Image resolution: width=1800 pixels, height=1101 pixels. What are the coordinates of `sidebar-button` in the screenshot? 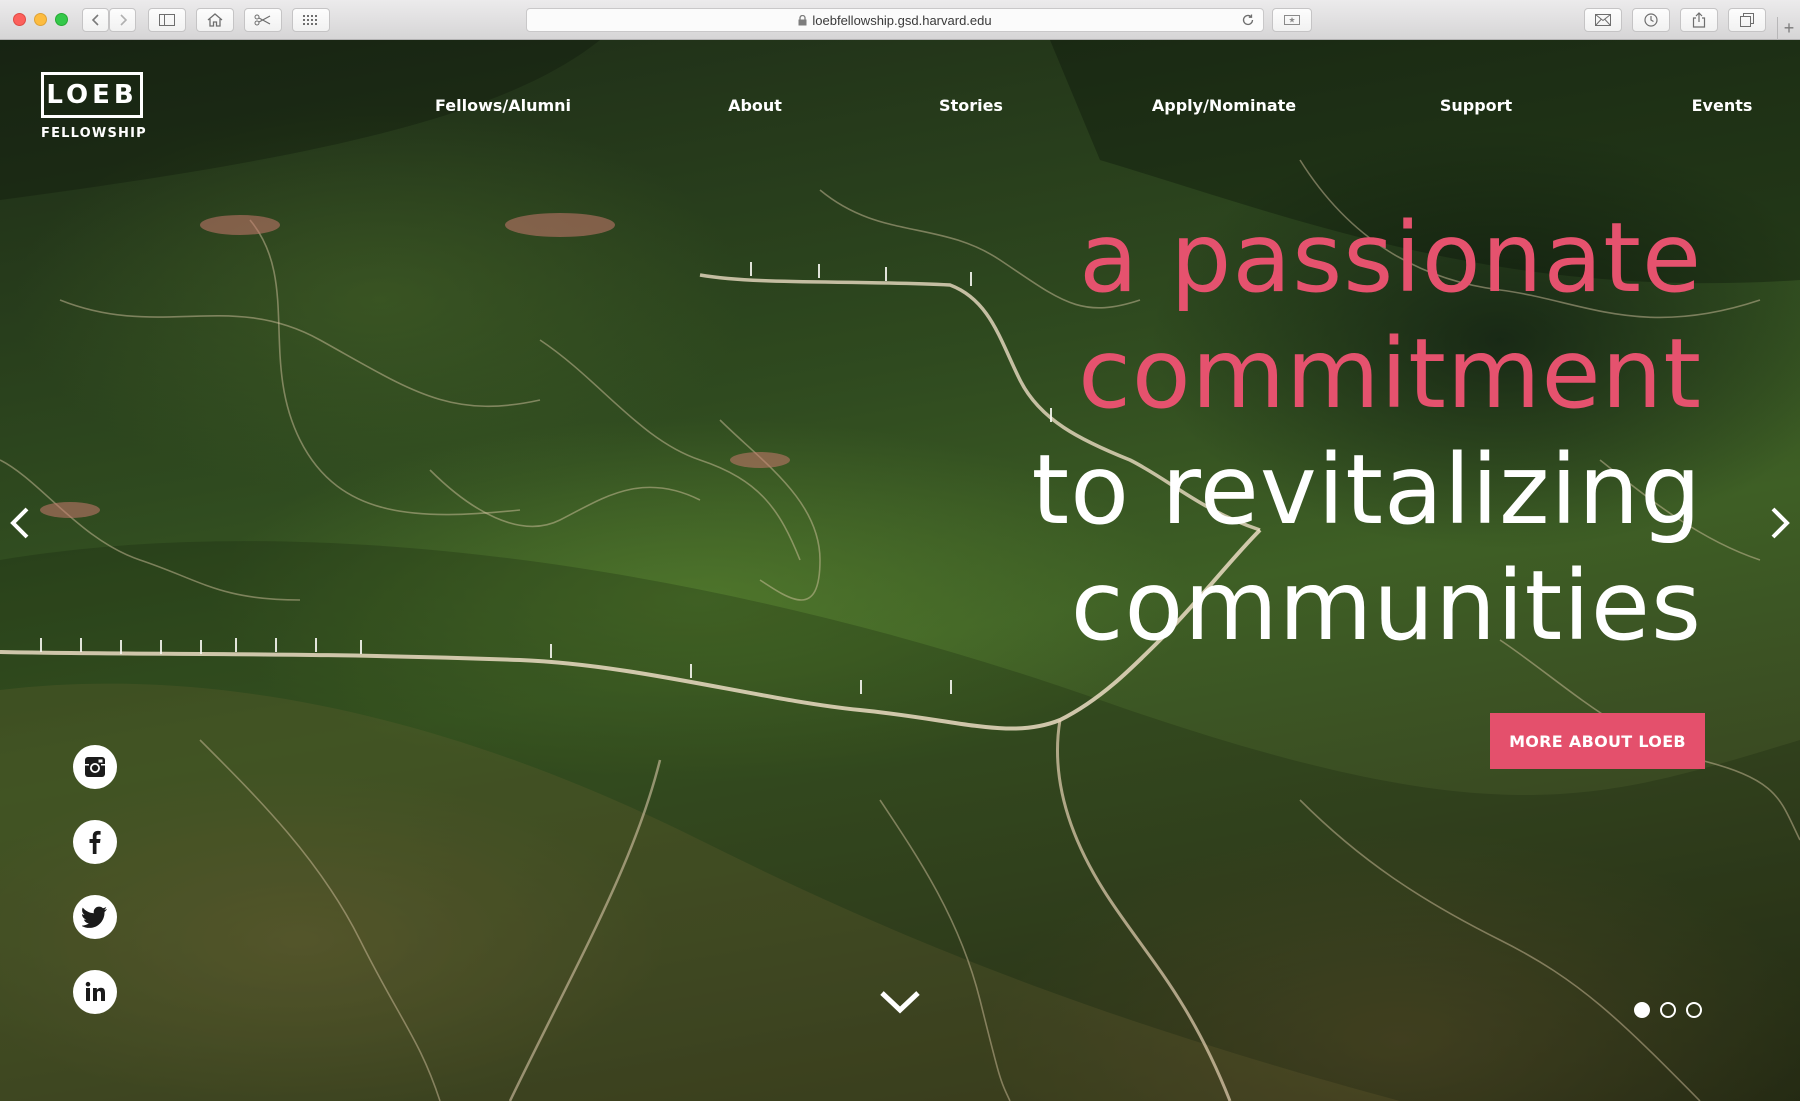 It's located at (167, 20).